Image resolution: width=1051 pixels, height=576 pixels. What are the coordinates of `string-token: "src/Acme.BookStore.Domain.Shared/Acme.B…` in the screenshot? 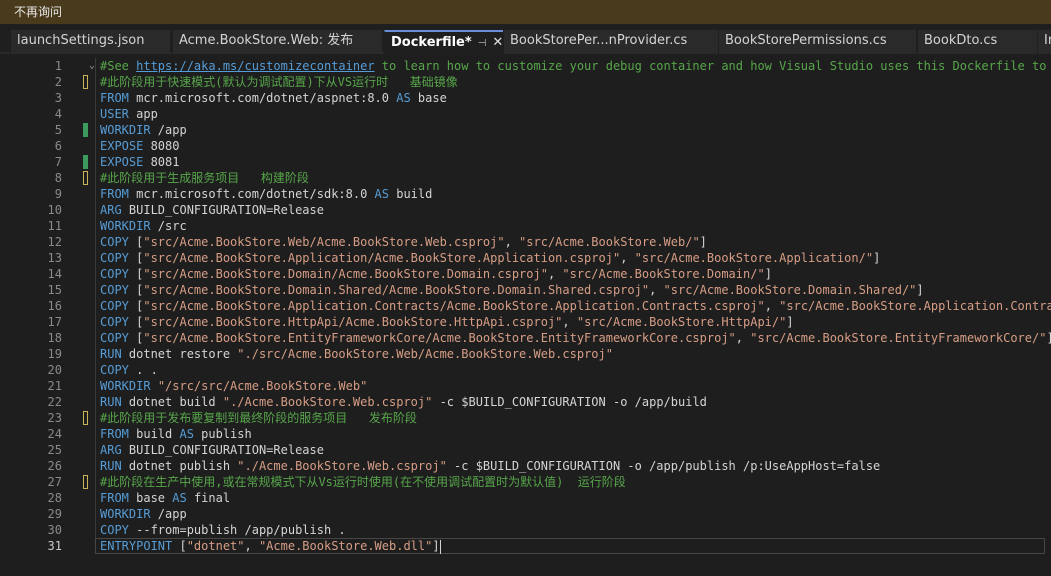 It's located at (396, 290).